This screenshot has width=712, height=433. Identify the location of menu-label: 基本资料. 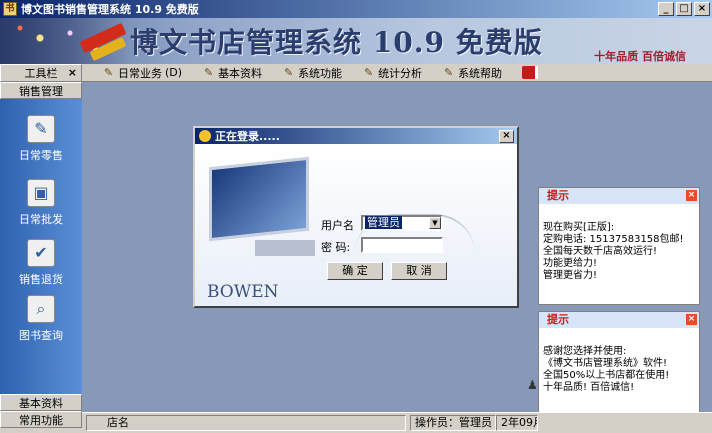
(240, 73).